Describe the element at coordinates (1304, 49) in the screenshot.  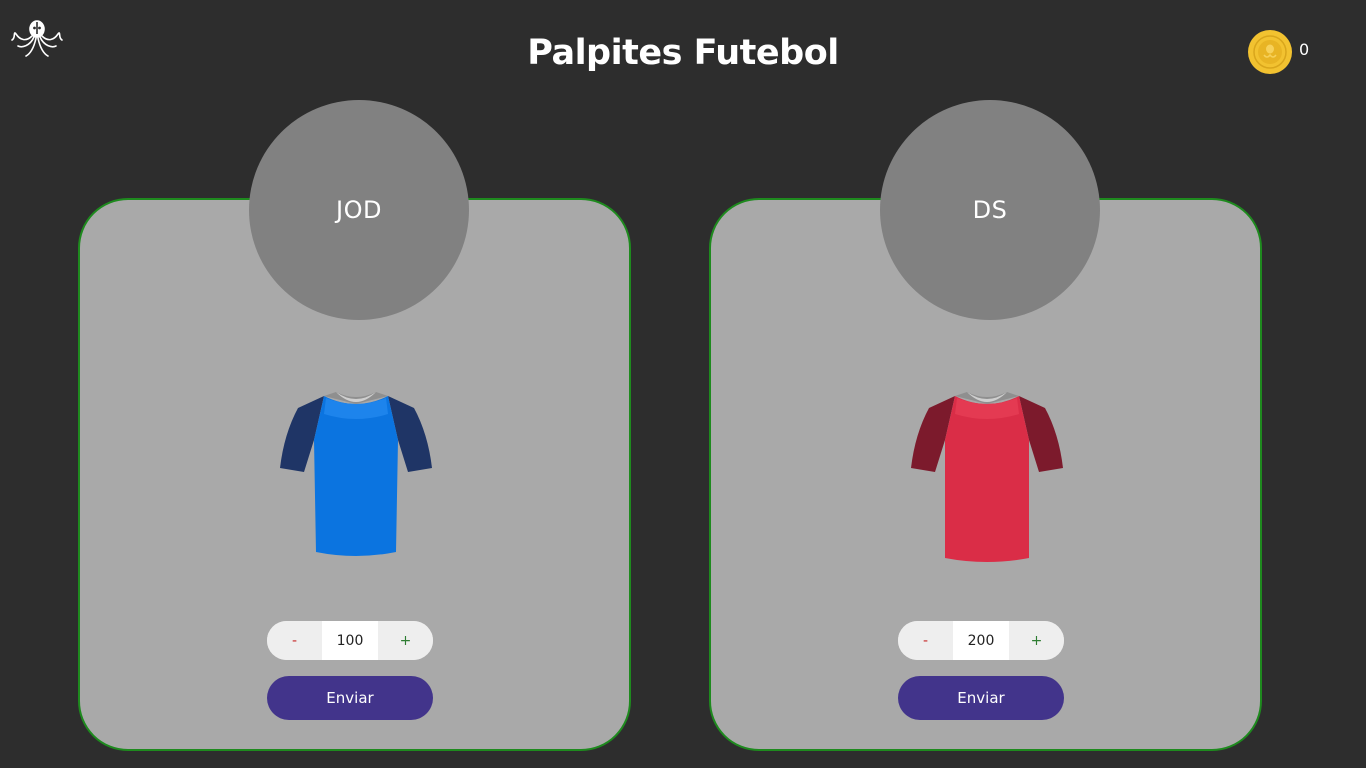
I see `coin-count: 0` at that location.